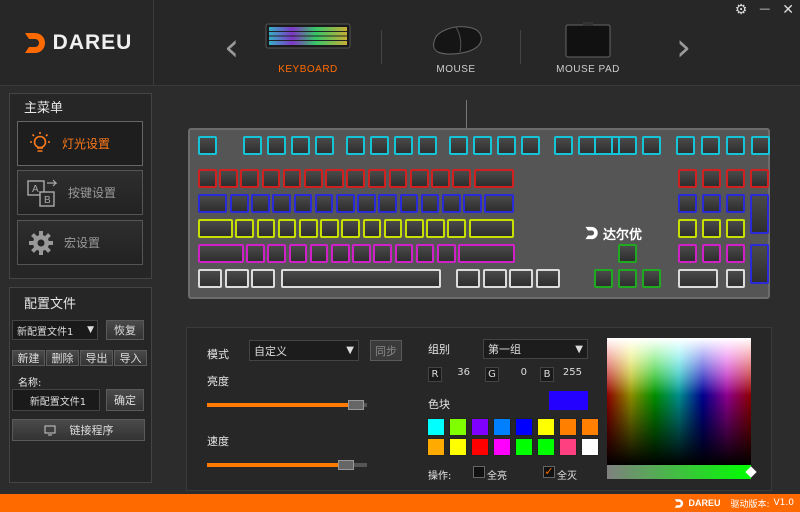 The height and width of the screenshot is (512, 800). What do you see at coordinates (459, 374) in the screenshot?
I see `r-value-input: 36` at bounding box center [459, 374].